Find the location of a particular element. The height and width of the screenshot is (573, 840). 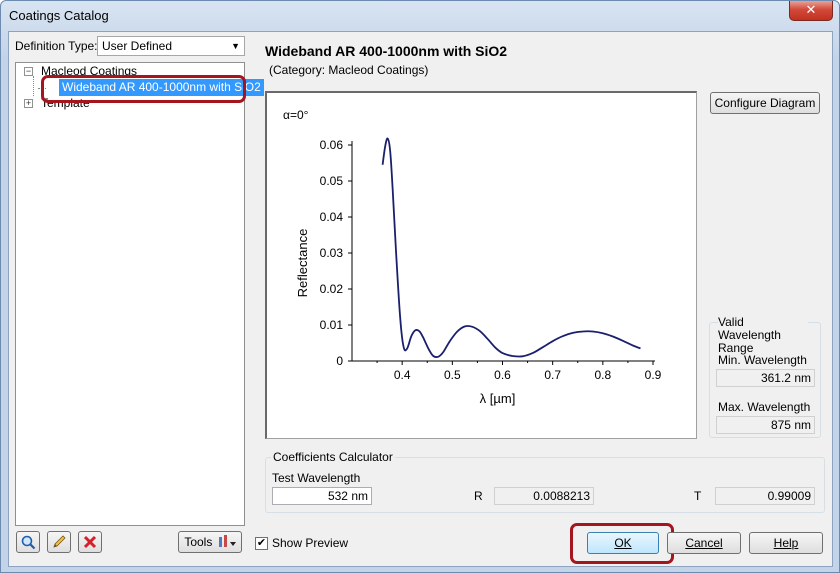

test-wavelength-input: 532 nm is located at coordinates (322, 496).